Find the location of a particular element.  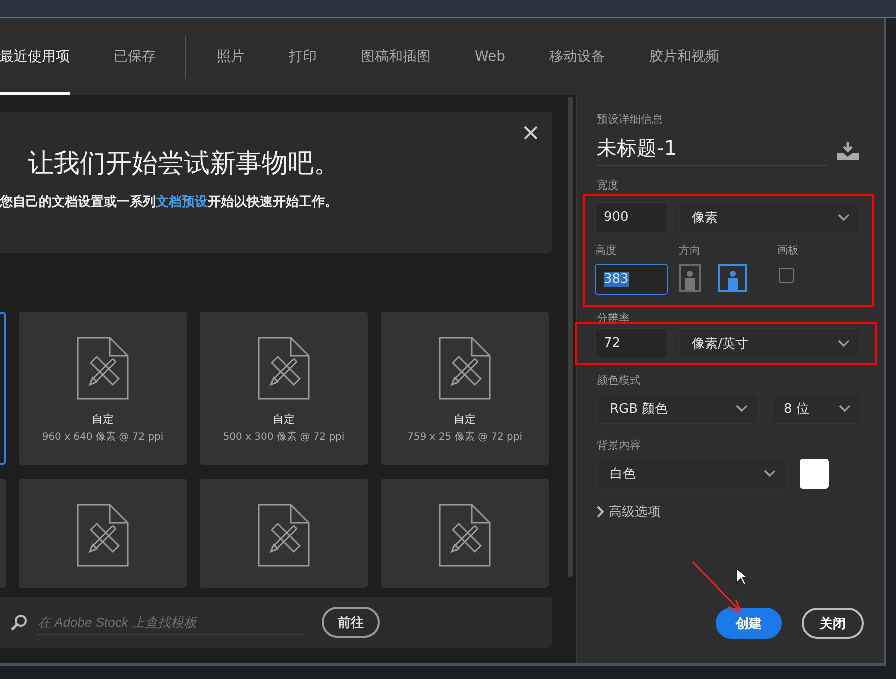

preset-card: 自定 960 x 640 像素 @ 72 ppi is located at coordinates (103, 388).